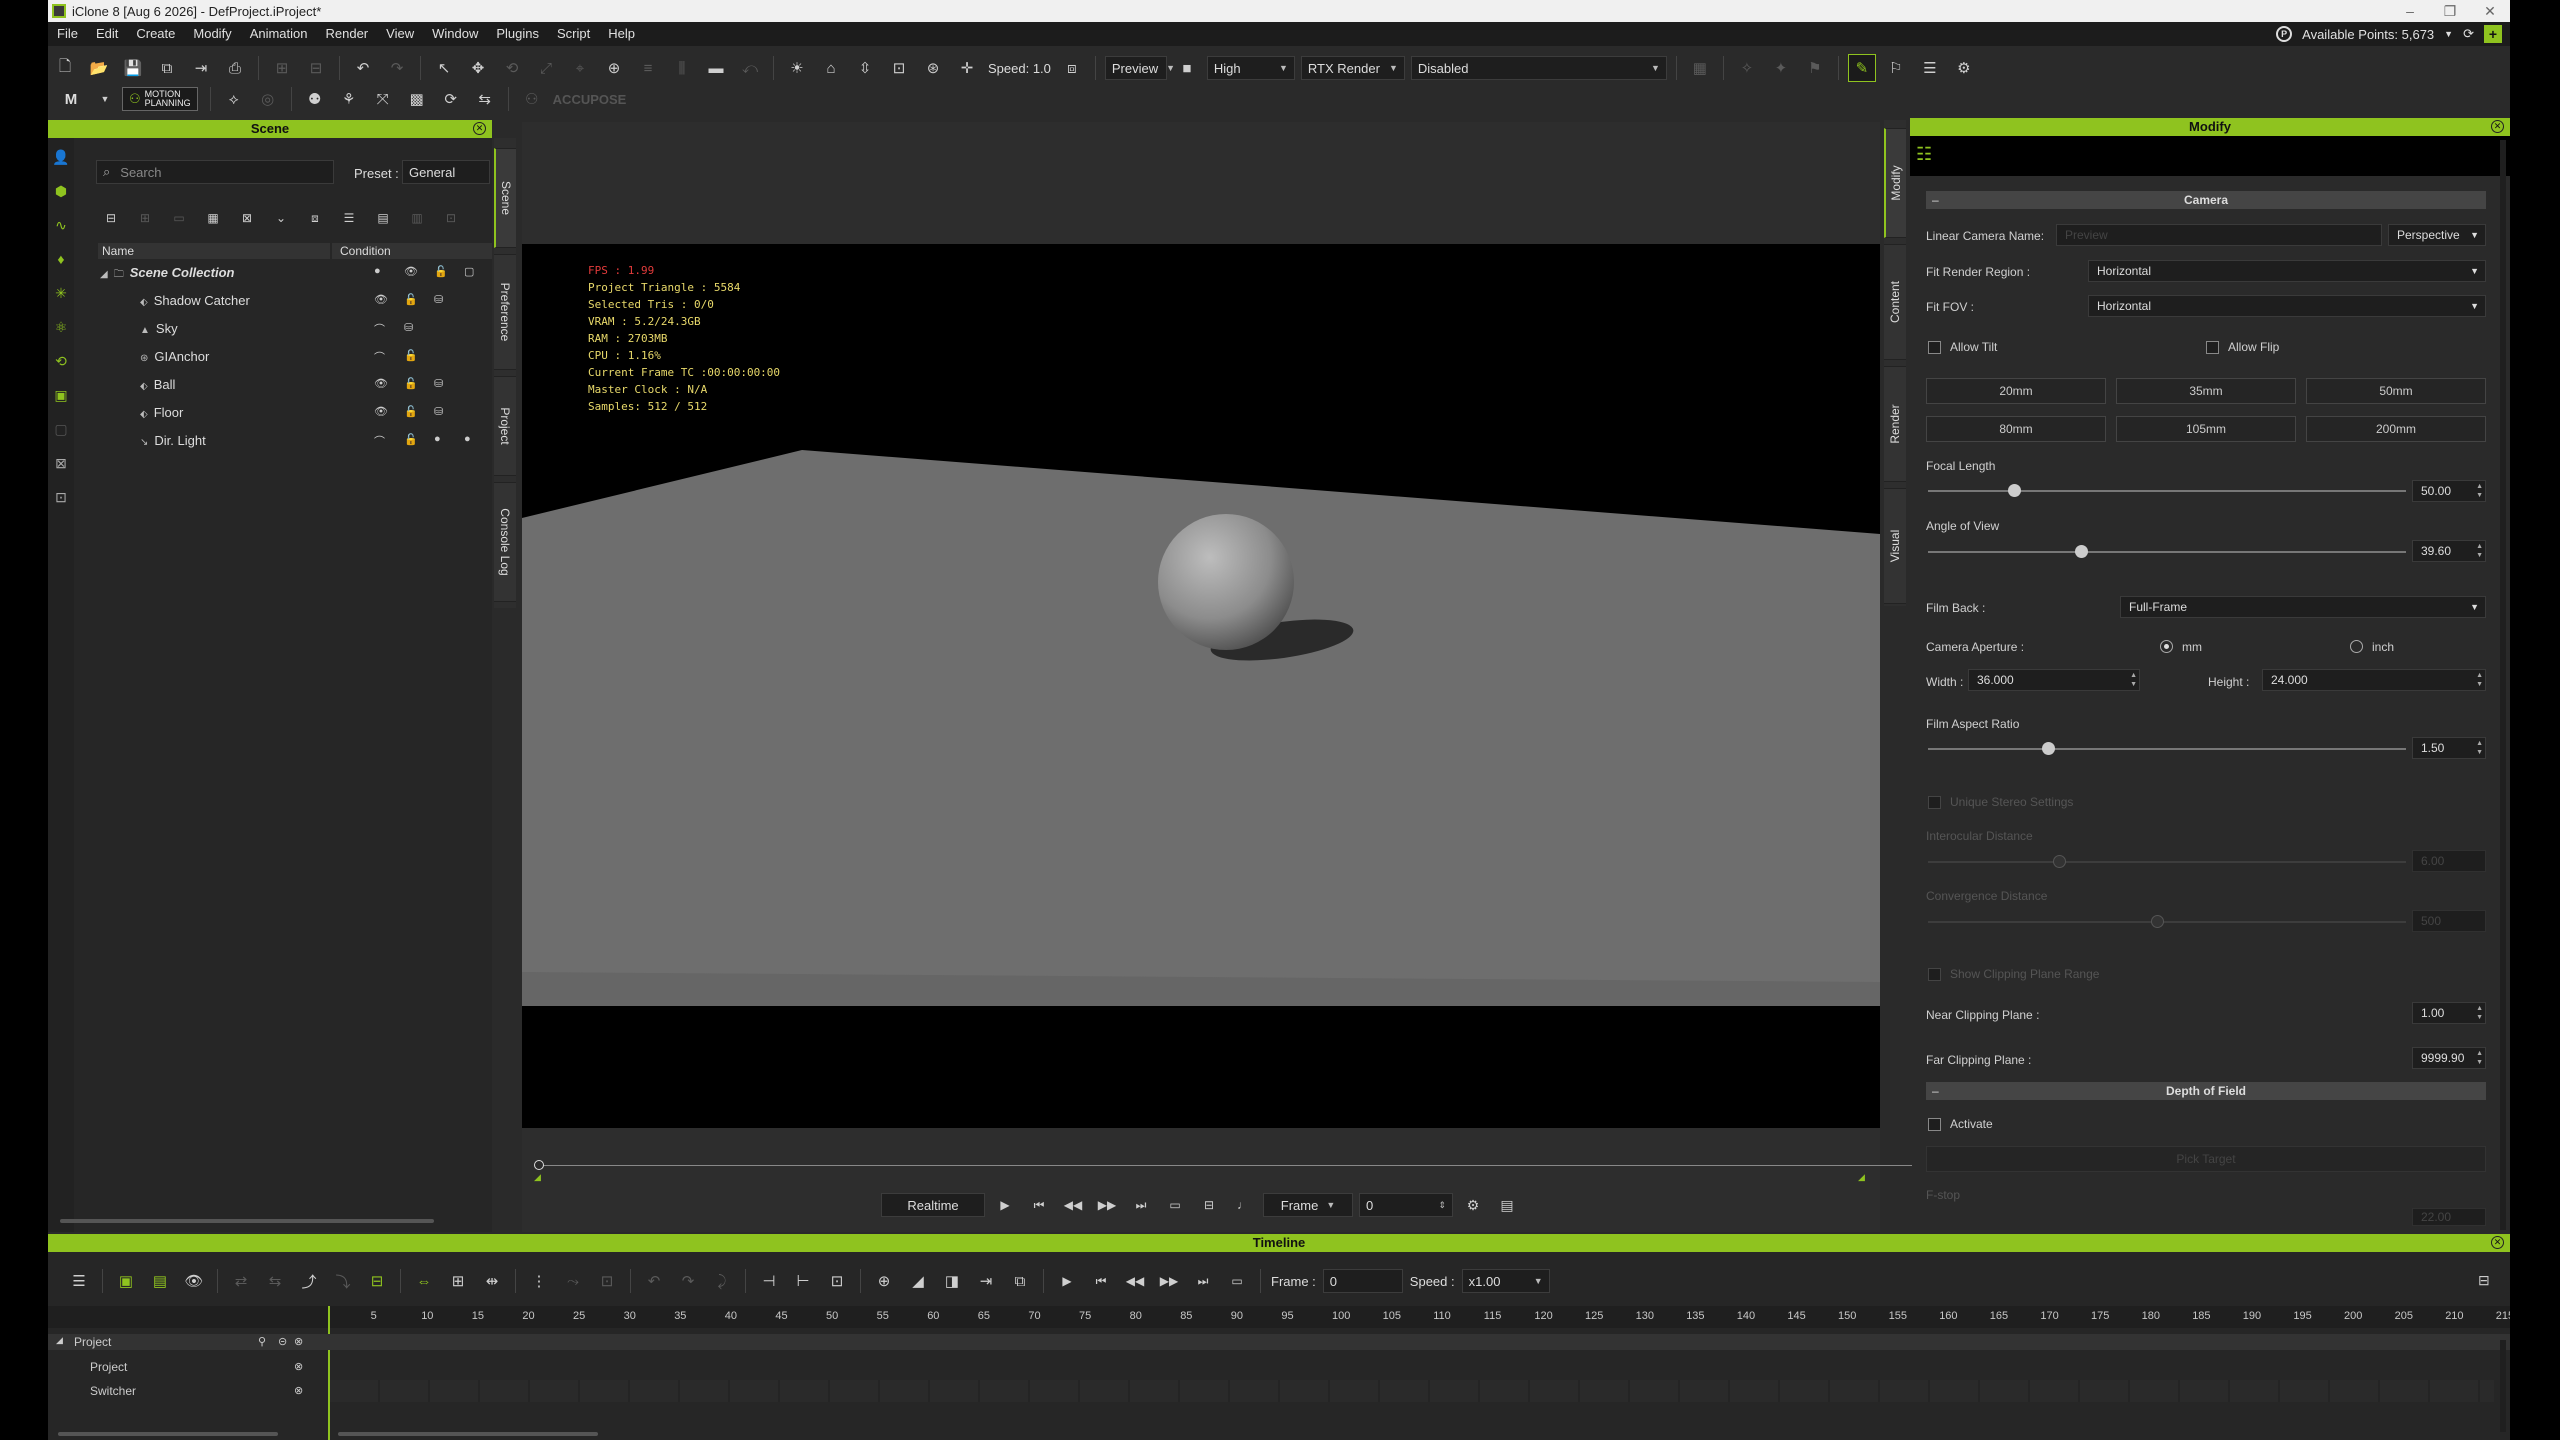 Image resolution: width=2560 pixels, height=1440 pixels. What do you see at coordinates (105, 99) in the screenshot?
I see `motion-director-dropdown-icon: ▼` at bounding box center [105, 99].